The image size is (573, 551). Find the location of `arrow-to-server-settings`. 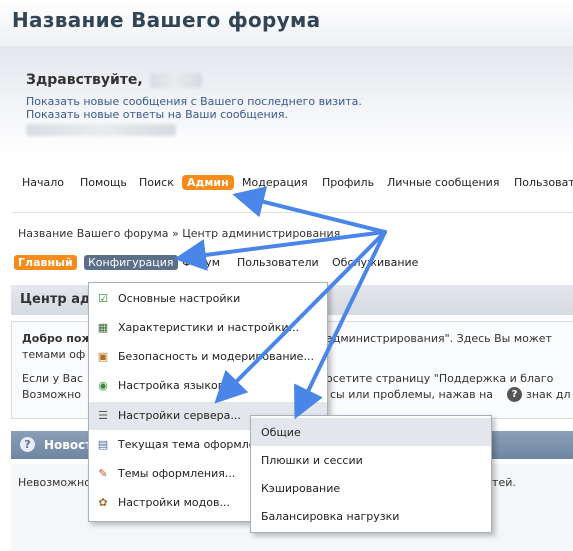

arrow-to-server-settings is located at coordinates (300, 317).